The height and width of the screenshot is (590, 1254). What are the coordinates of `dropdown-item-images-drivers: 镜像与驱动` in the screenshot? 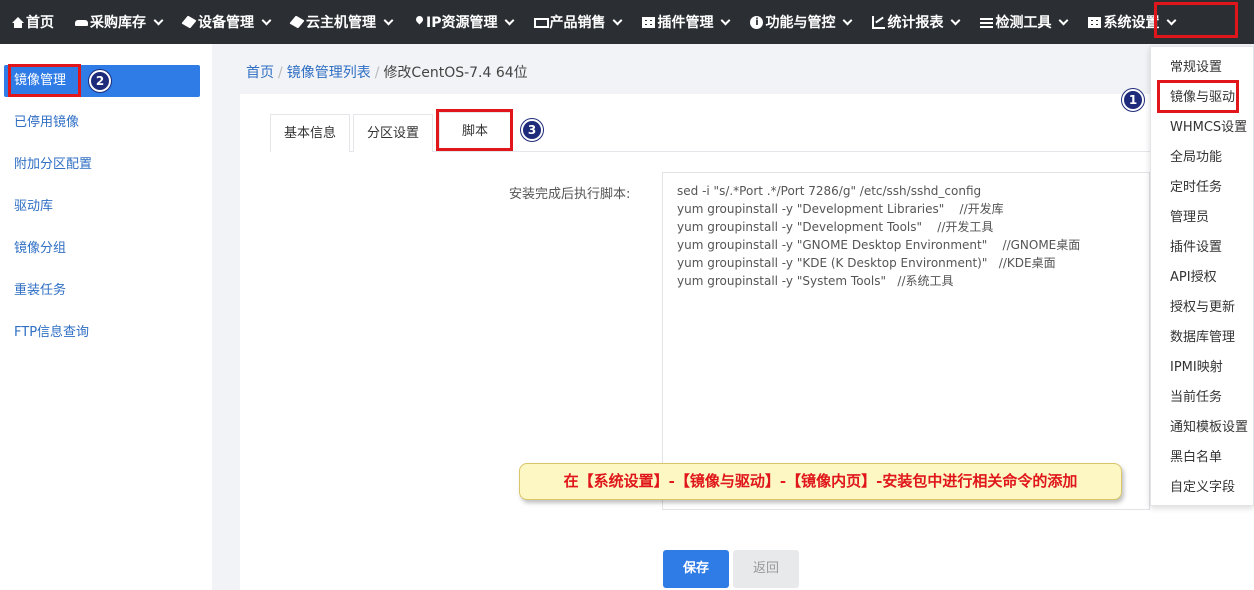 It's located at (1202, 98).